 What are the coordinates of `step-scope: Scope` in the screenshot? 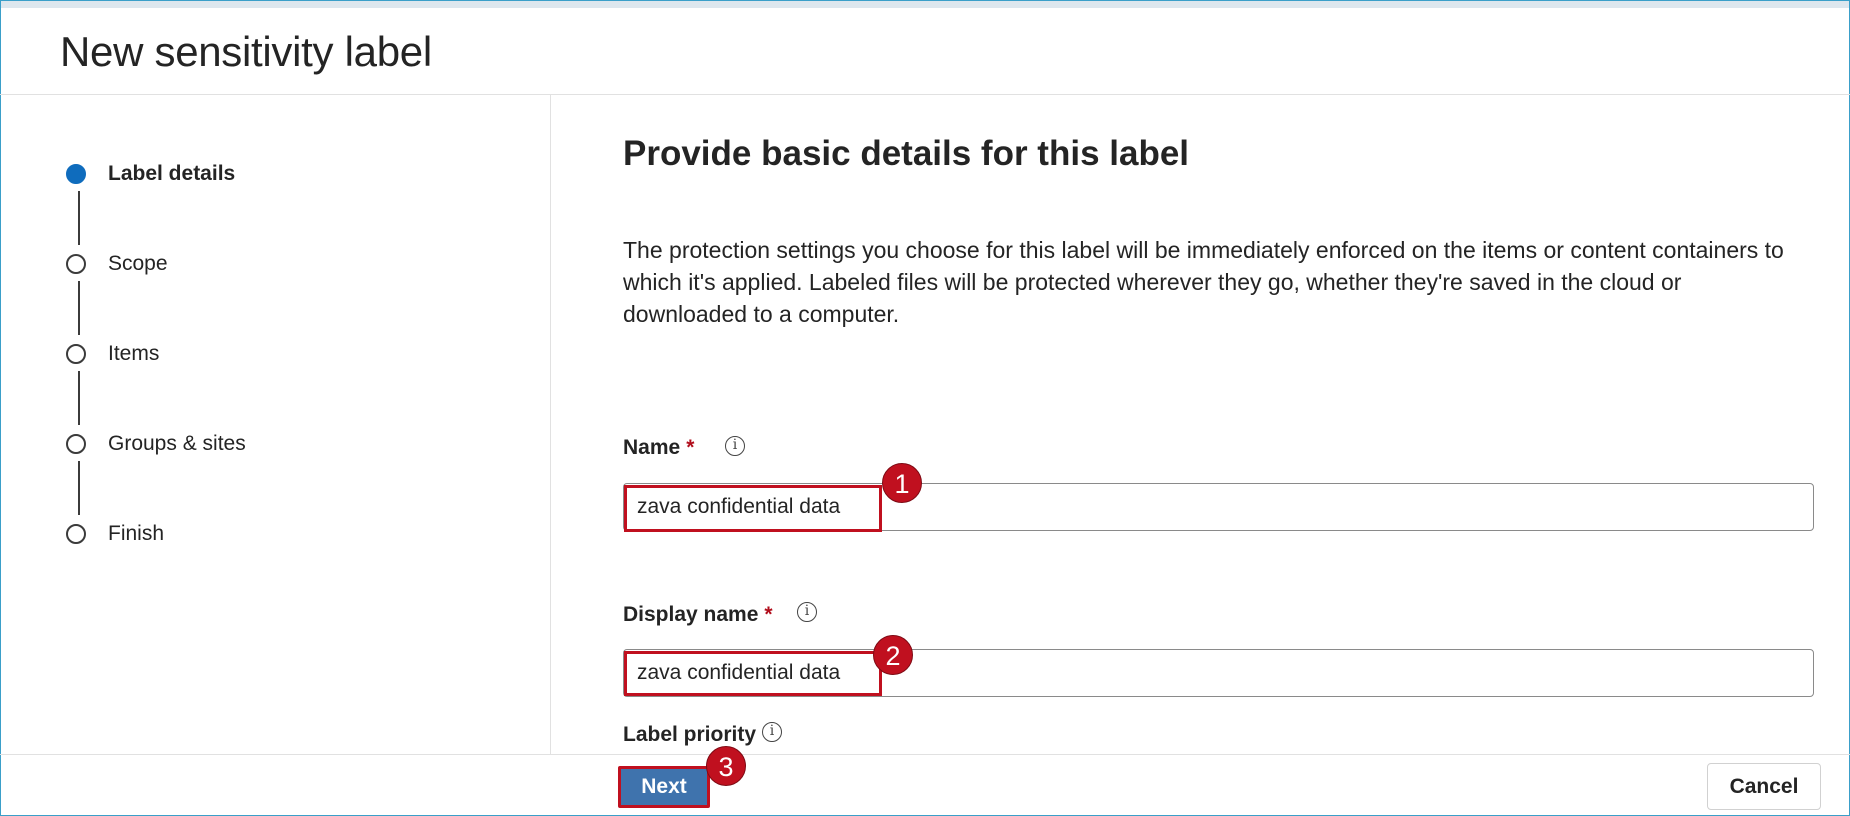 It's located at (117, 264).